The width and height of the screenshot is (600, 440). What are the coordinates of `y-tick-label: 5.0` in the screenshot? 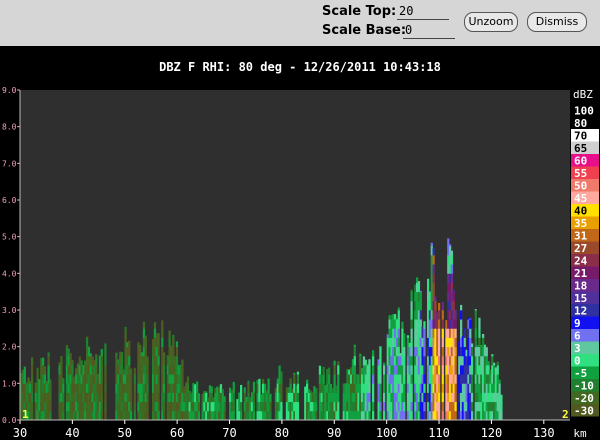 It's located at (9, 237).